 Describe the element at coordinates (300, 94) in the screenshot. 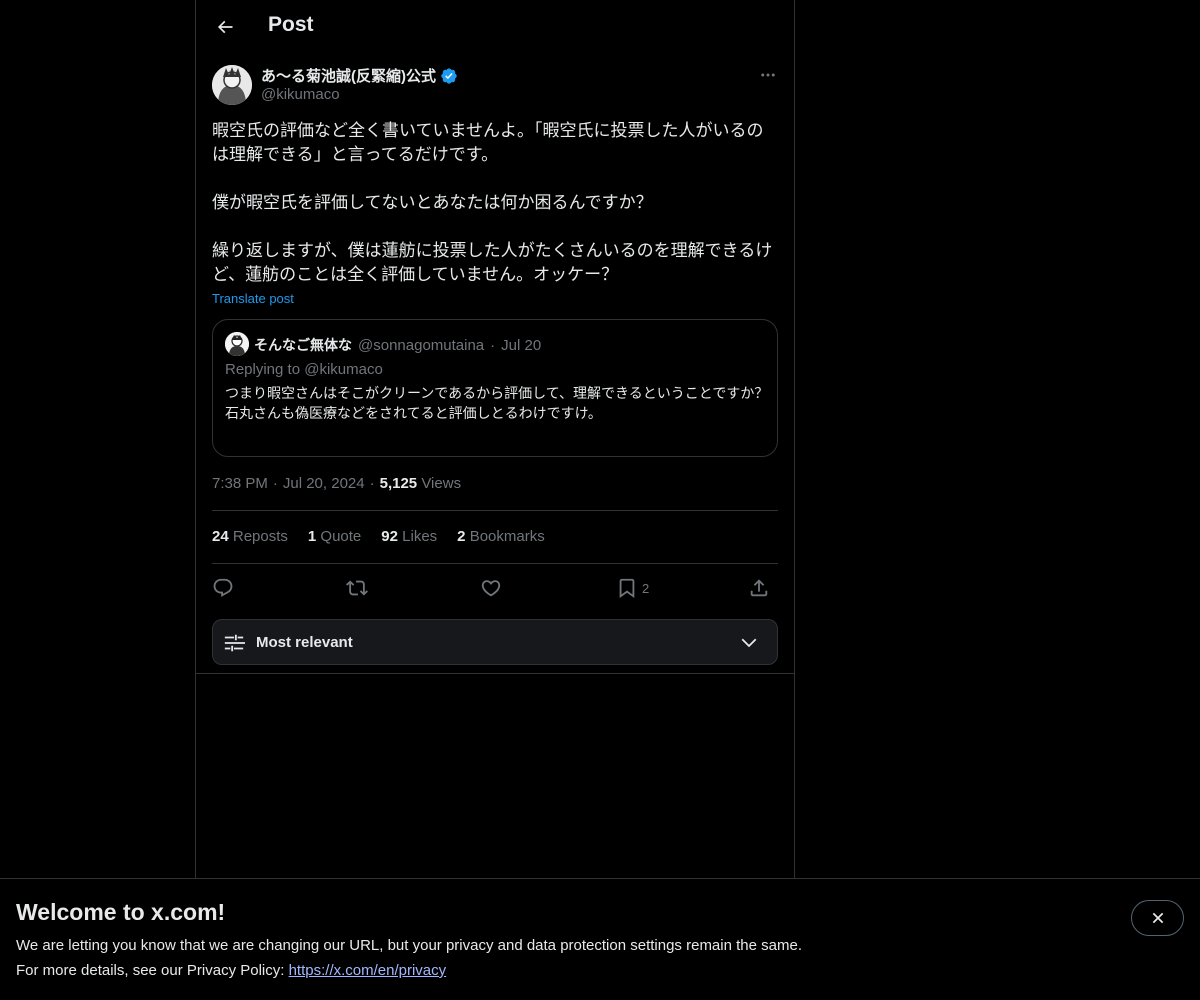

I see `author-handle: @kikumaco` at that location.